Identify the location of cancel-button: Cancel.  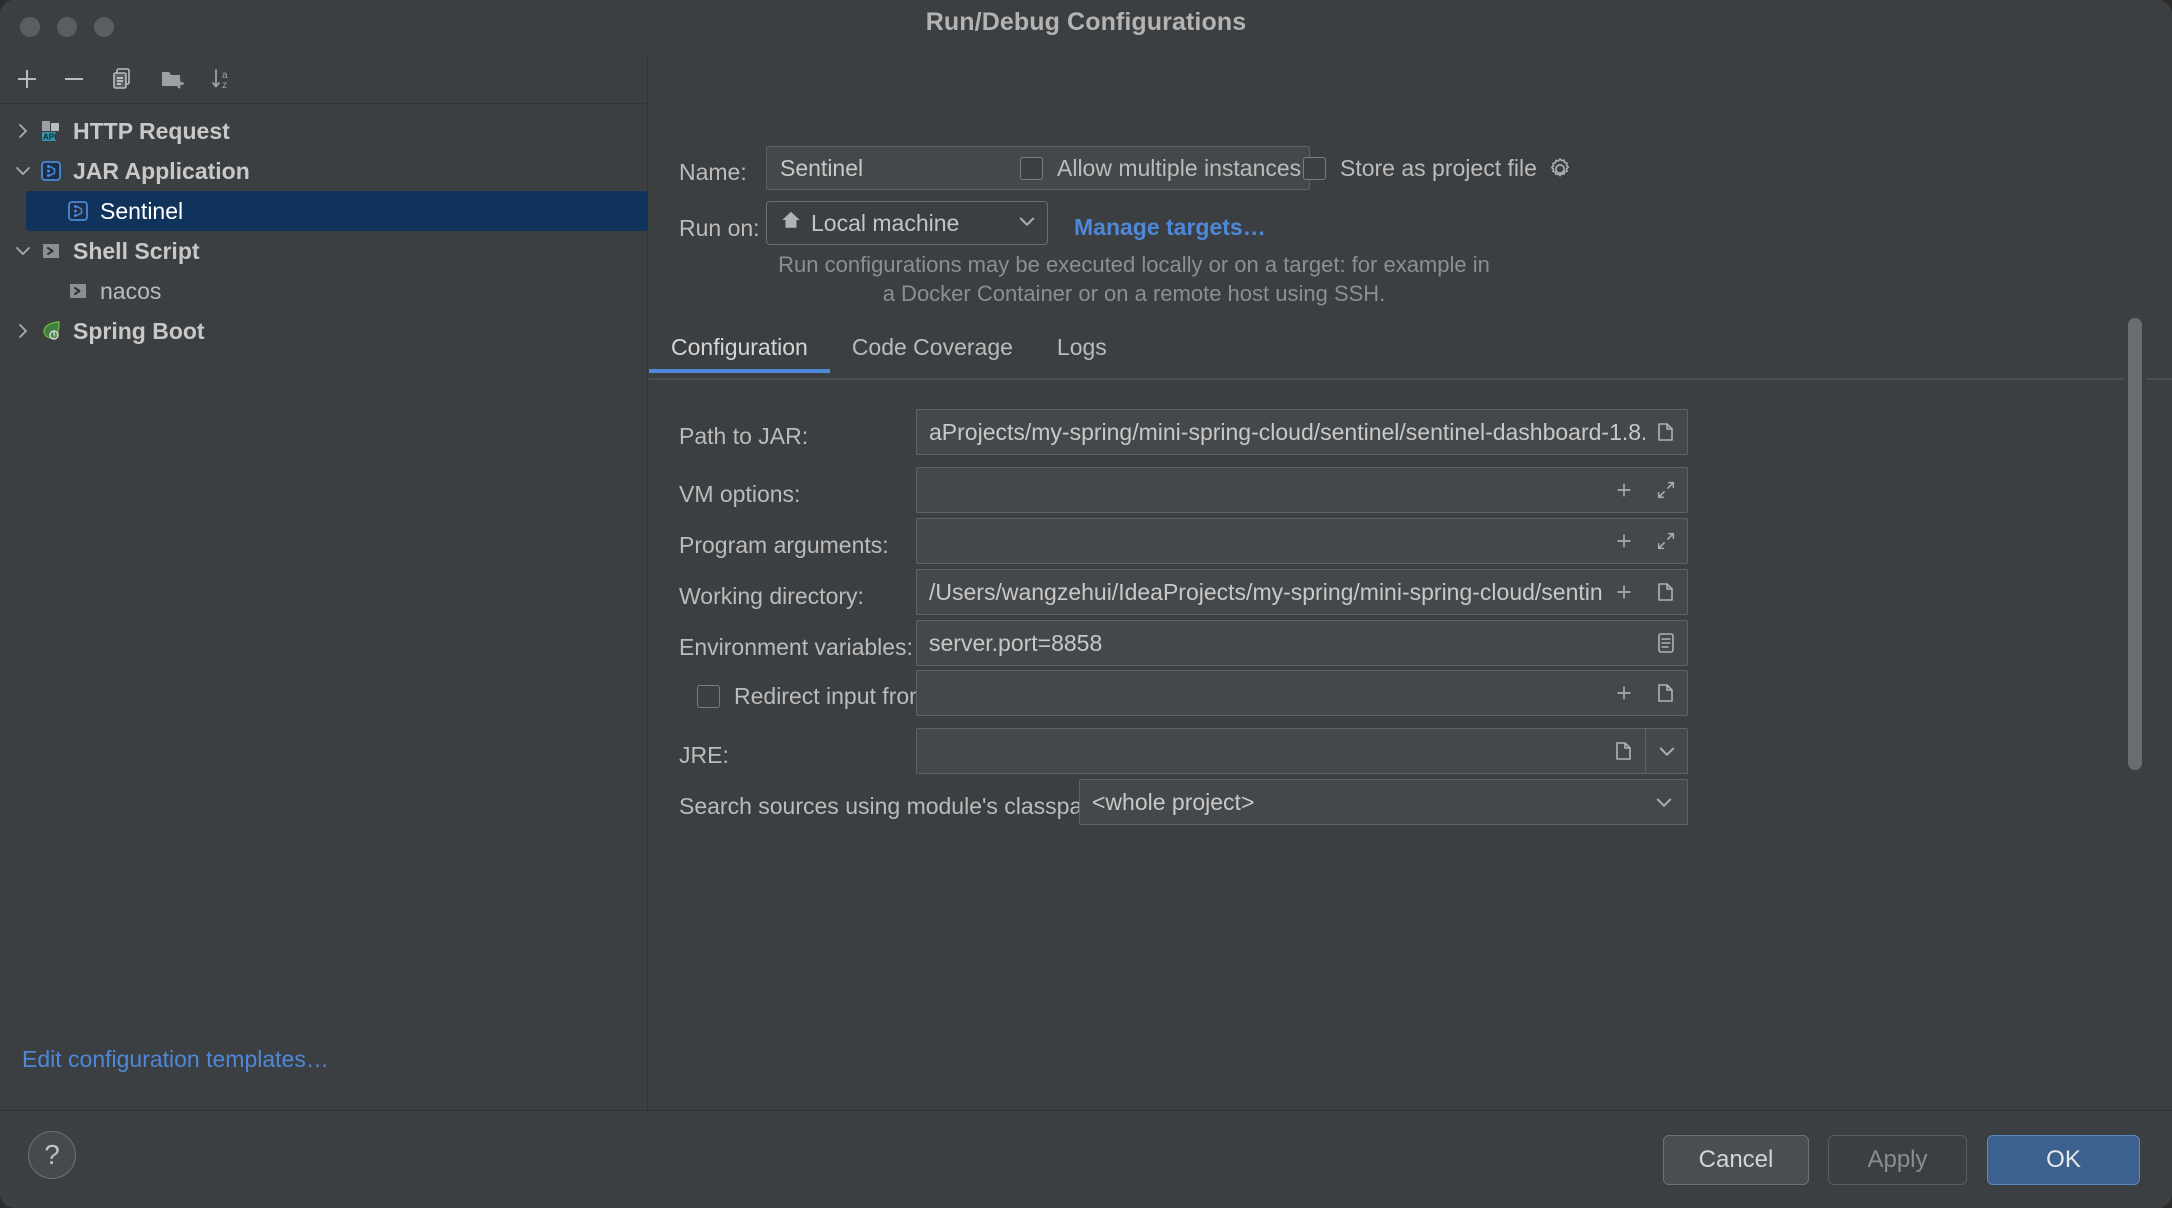
(1736, 1160).